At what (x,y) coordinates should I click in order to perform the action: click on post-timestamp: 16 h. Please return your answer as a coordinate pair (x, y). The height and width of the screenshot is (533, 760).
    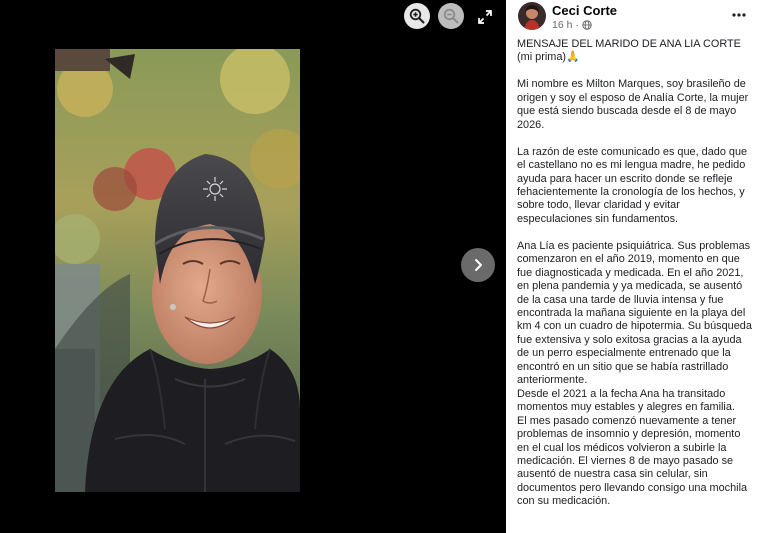
    Looking at the image, I should click on (562, 25).